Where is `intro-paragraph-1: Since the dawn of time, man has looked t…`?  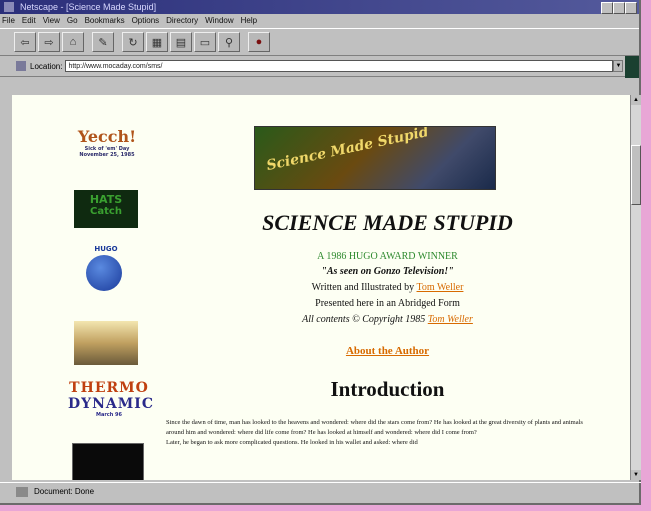
intro-paragraph-1: Since the dawn of time, man has looked t… is located at coordinates (374, 427).